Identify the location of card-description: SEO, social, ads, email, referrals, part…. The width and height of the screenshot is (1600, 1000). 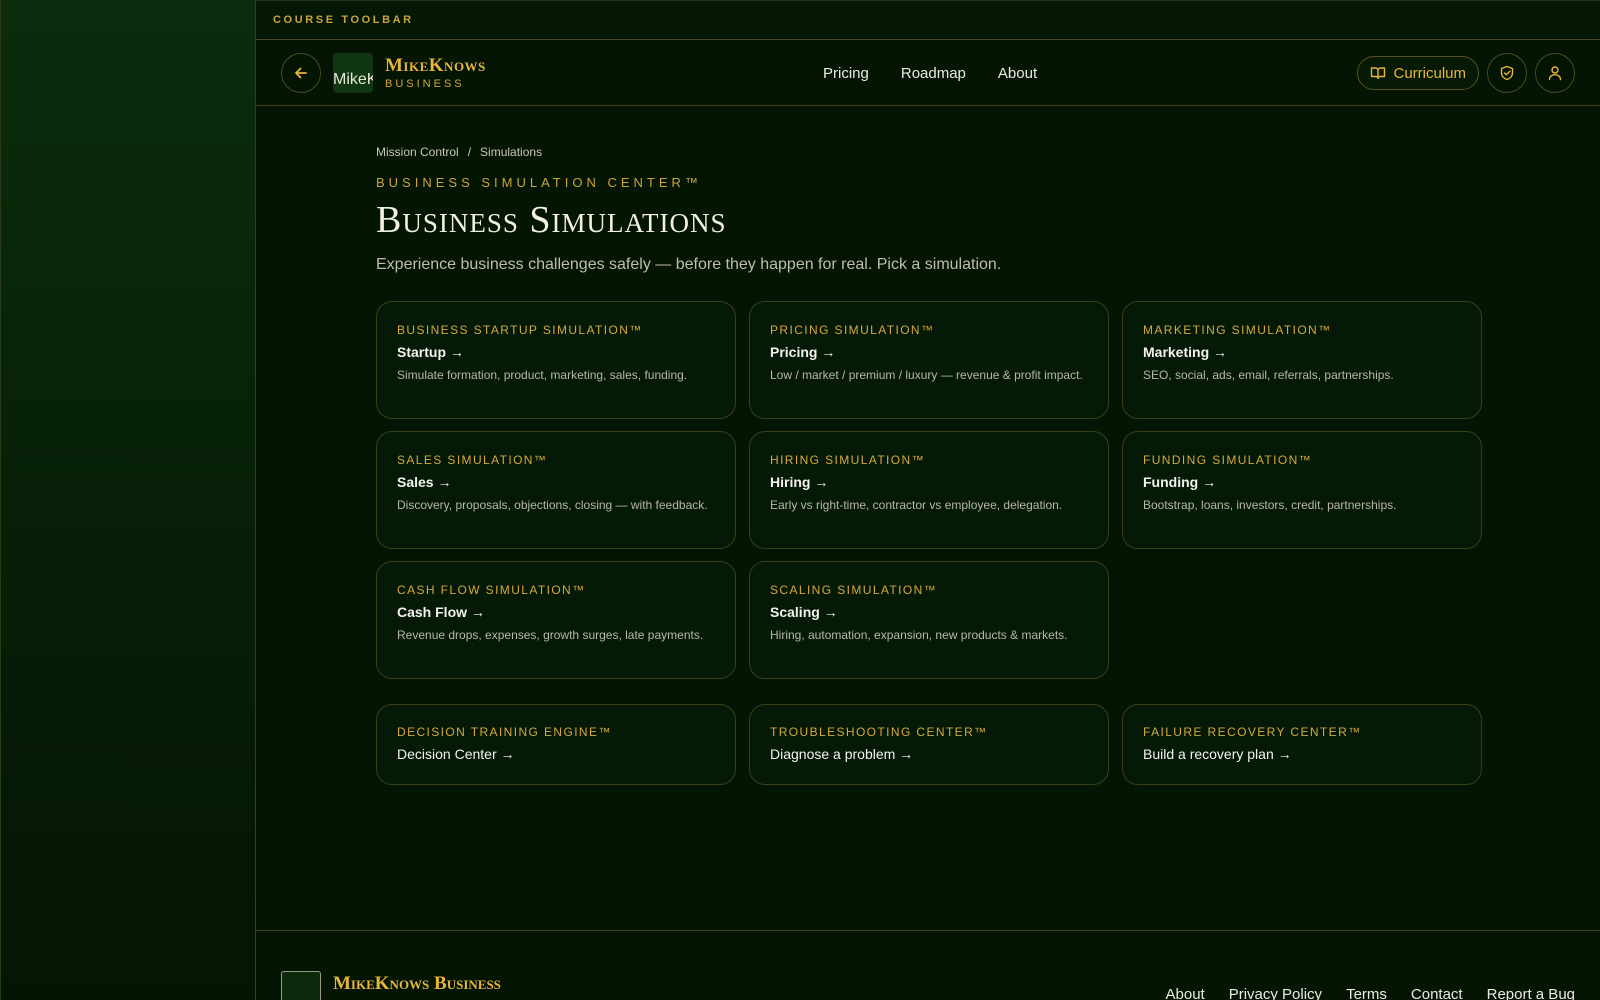
(1268, 375).